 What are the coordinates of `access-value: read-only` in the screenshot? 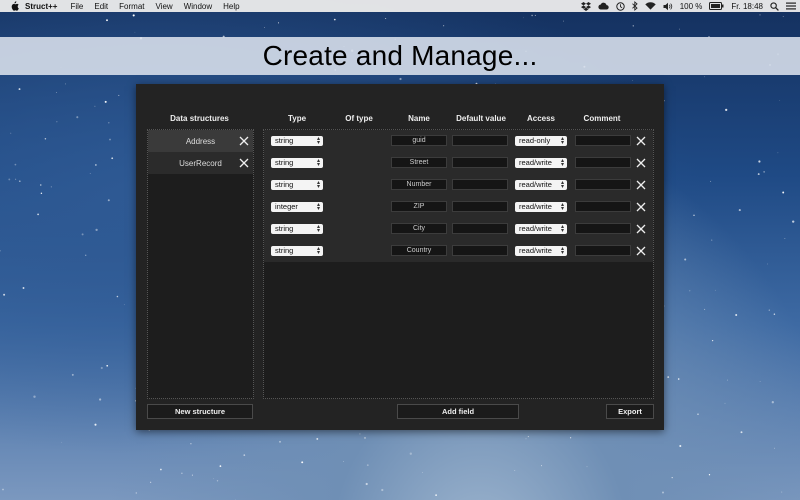 It's located at (535, 140).